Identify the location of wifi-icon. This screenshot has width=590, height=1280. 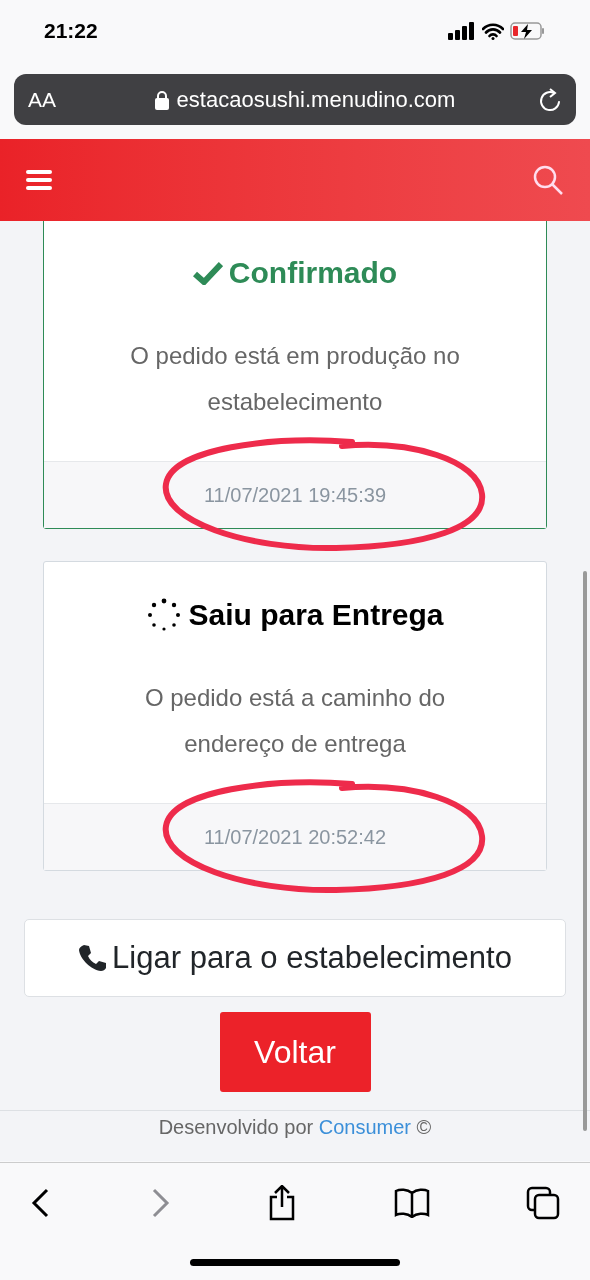
(493, 31).